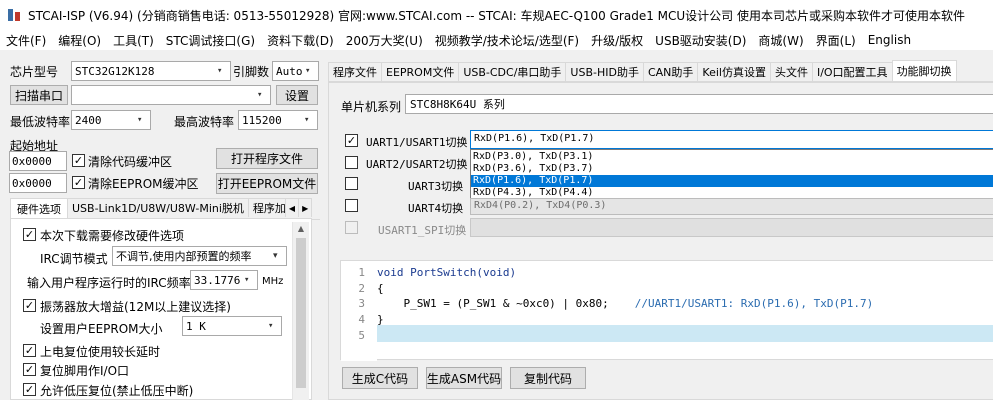 Image resolution: width=993 pixels, height=400 pixels. What do you see at coordinates (731, 139) in the screenshot?
I see `uart1-select: RxD(P1.6), TxD(P1.7)` at bounding box center [731, 139].